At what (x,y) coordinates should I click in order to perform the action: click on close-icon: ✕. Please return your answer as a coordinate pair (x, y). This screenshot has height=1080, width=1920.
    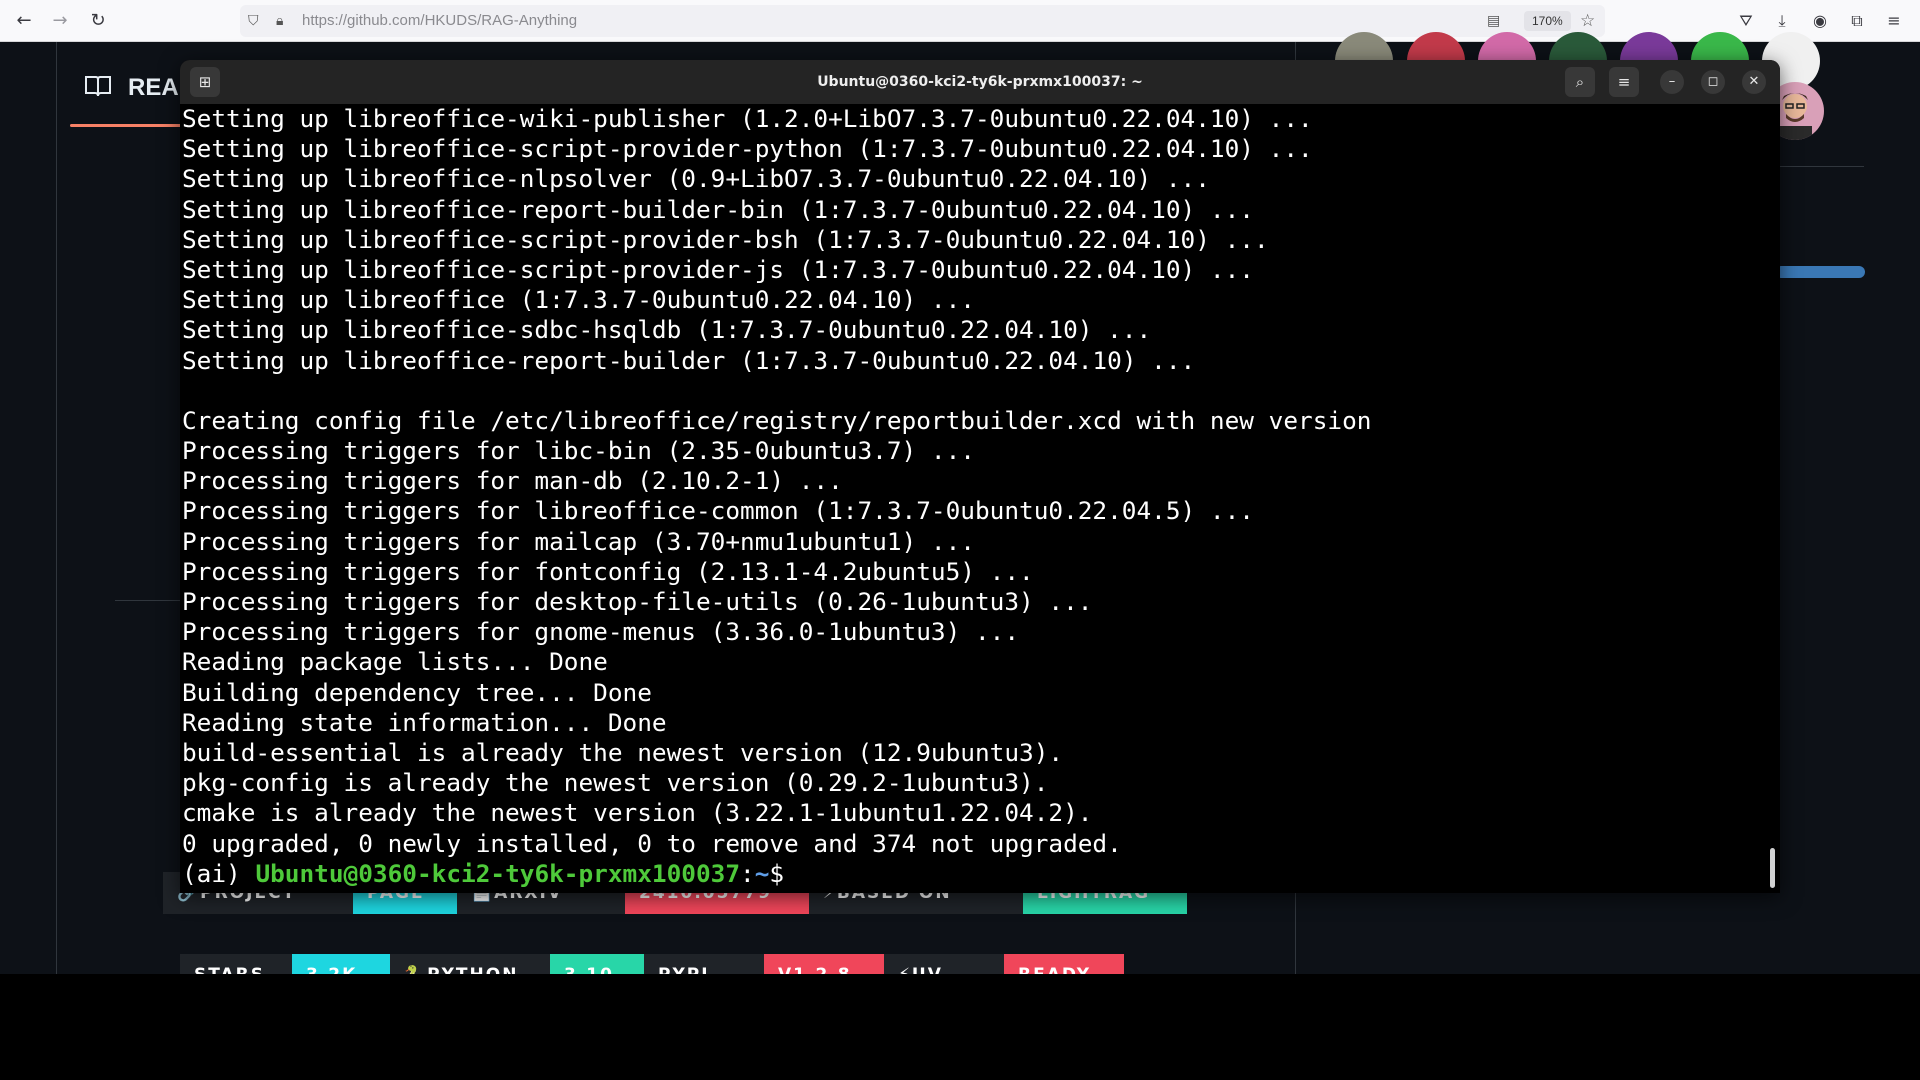
    Looking at the image, I should click on (1754, 82).